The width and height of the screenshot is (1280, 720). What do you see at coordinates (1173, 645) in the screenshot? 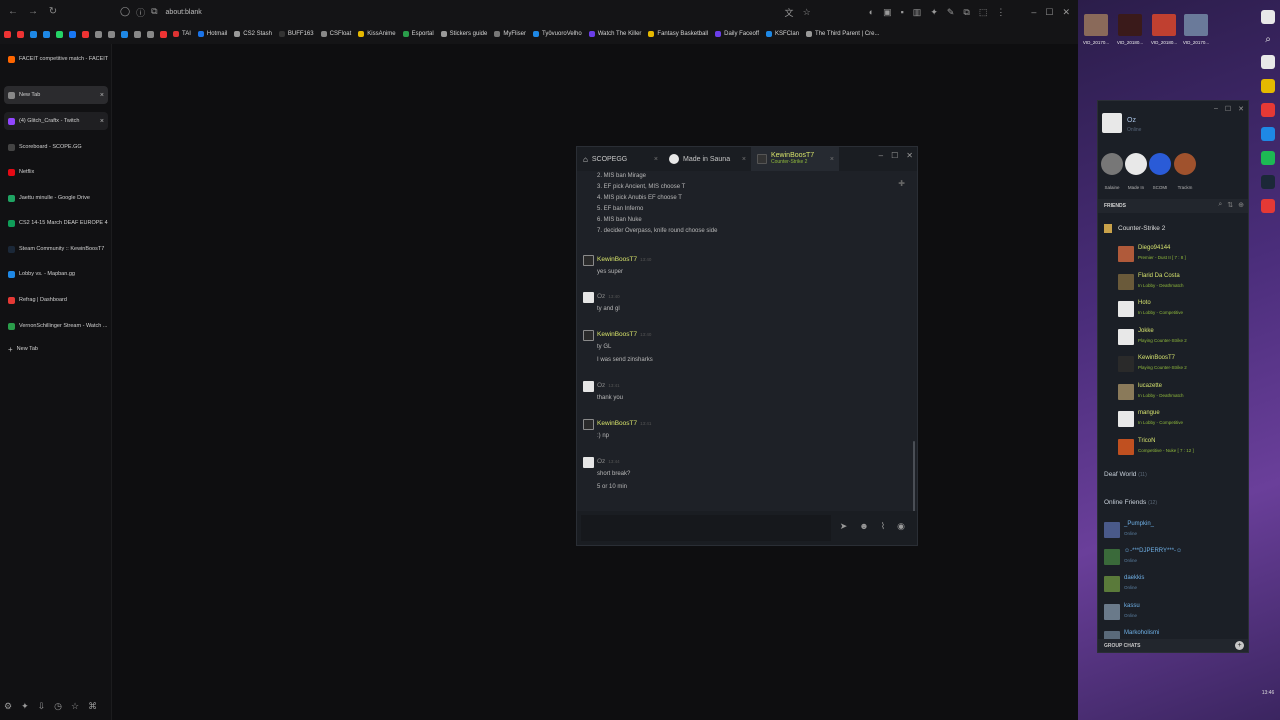
I see `group-chats-bar: GROUP CHATS +` at bounding box center [1173, 645].